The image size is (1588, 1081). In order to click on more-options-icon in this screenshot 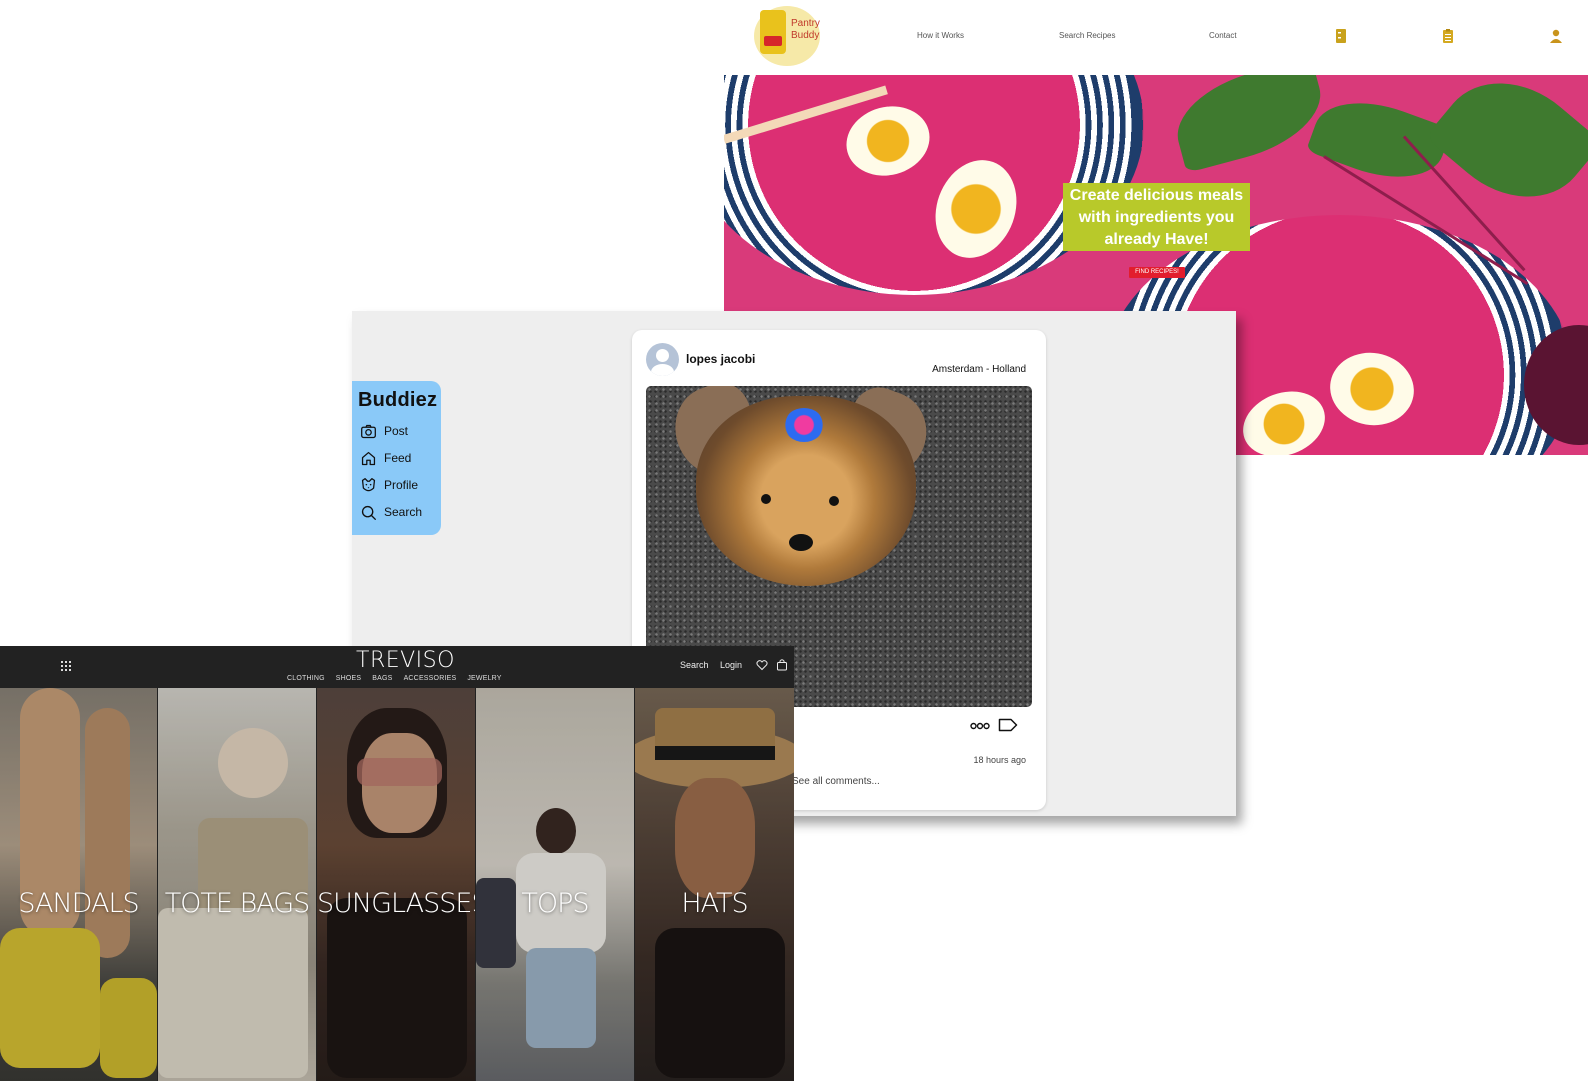, I will do `click(980, 726)`.